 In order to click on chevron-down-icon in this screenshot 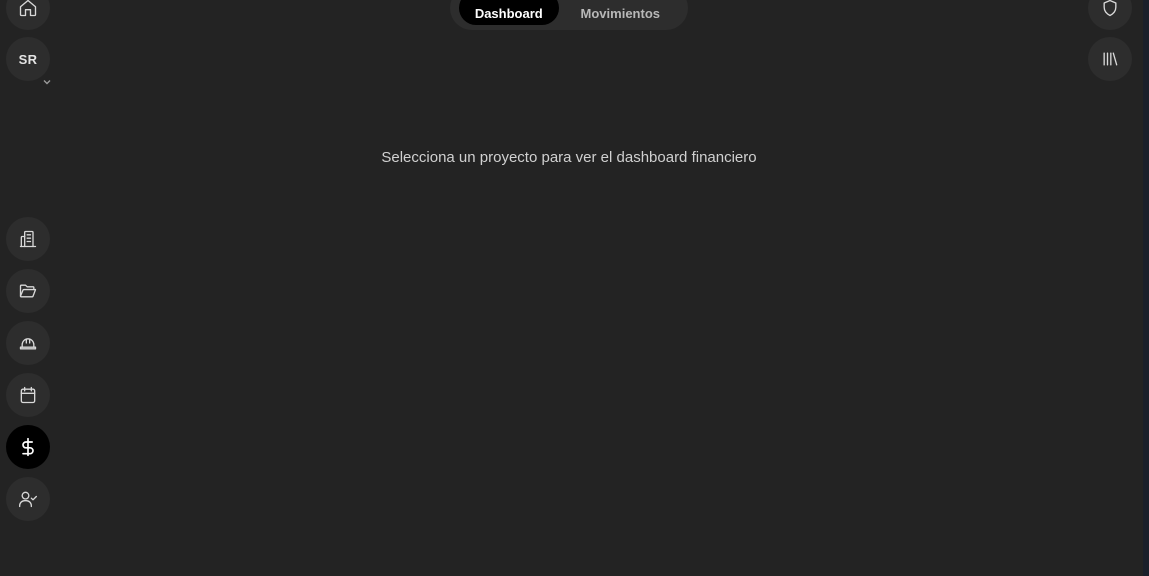, I will do `click(47, 79)`.